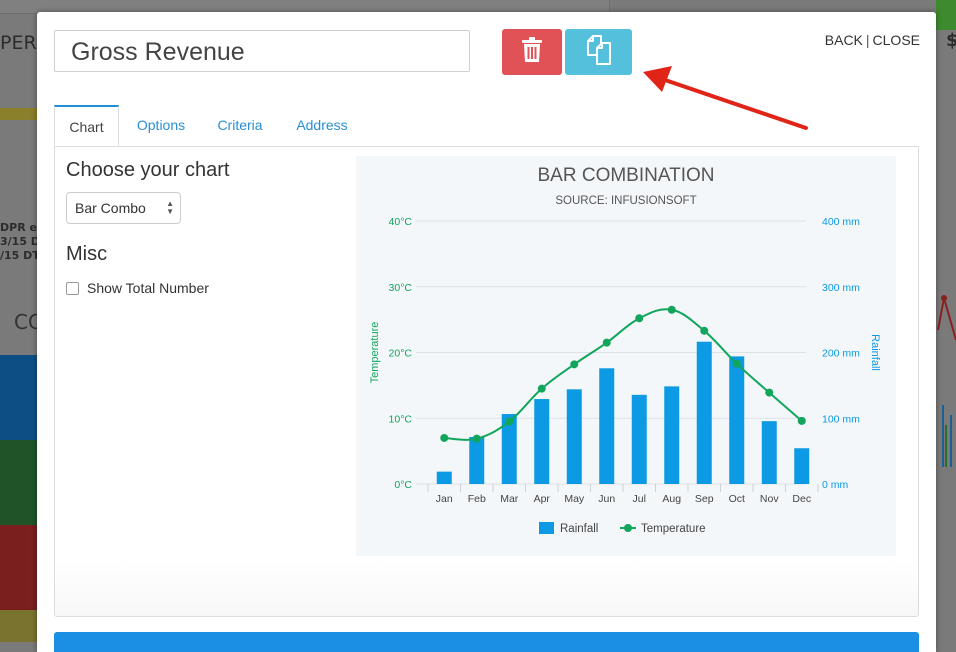 Image resolution: width=956 pixels, height=652 pixels. What do you see at coordinates (704, 499) in the screenshot?
I see `x-tick-label: Sep` at bounding box center [704, 499].